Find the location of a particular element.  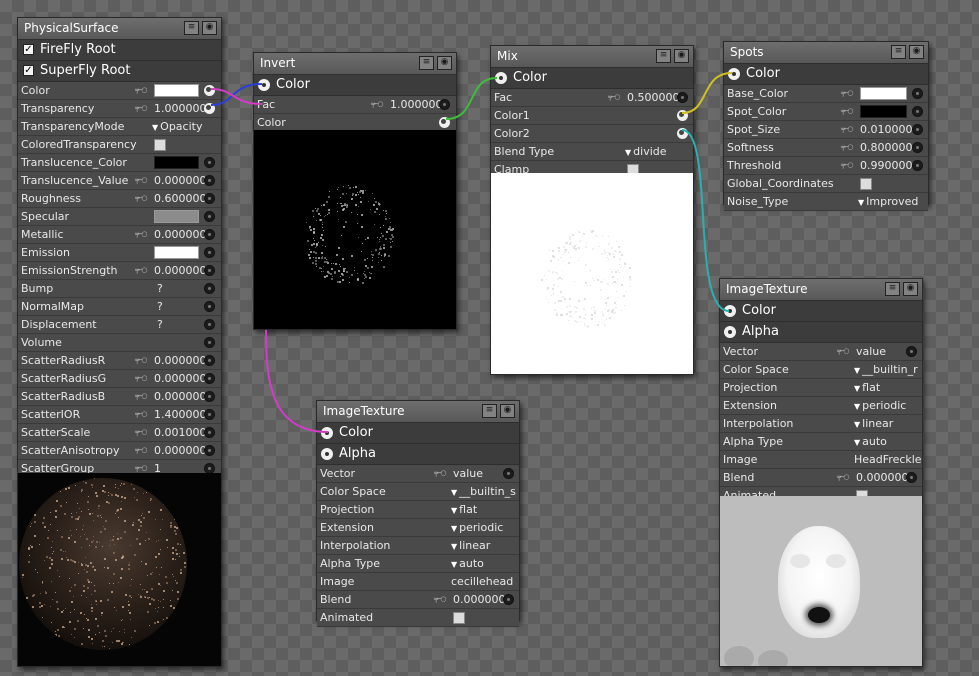

preview-toggle-icon: ◉ is located at coordinates (507, 411).